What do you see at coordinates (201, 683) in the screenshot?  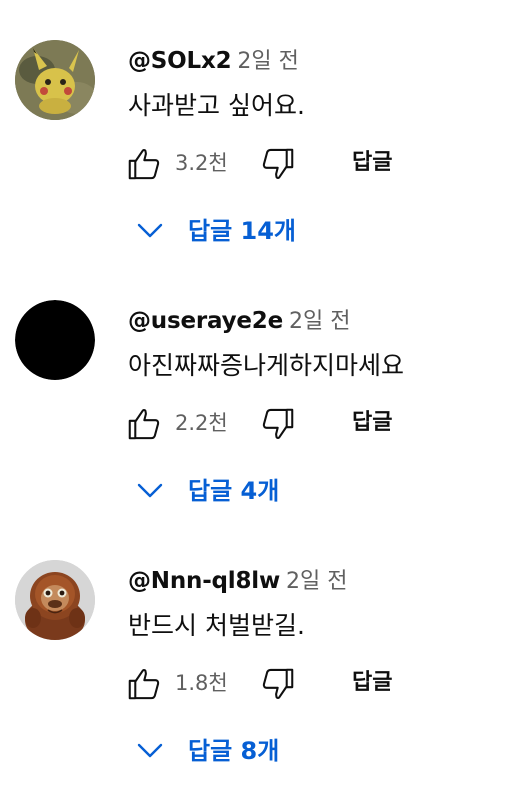 I see `like-count: 1.8천` at bounding box center [201, 683].